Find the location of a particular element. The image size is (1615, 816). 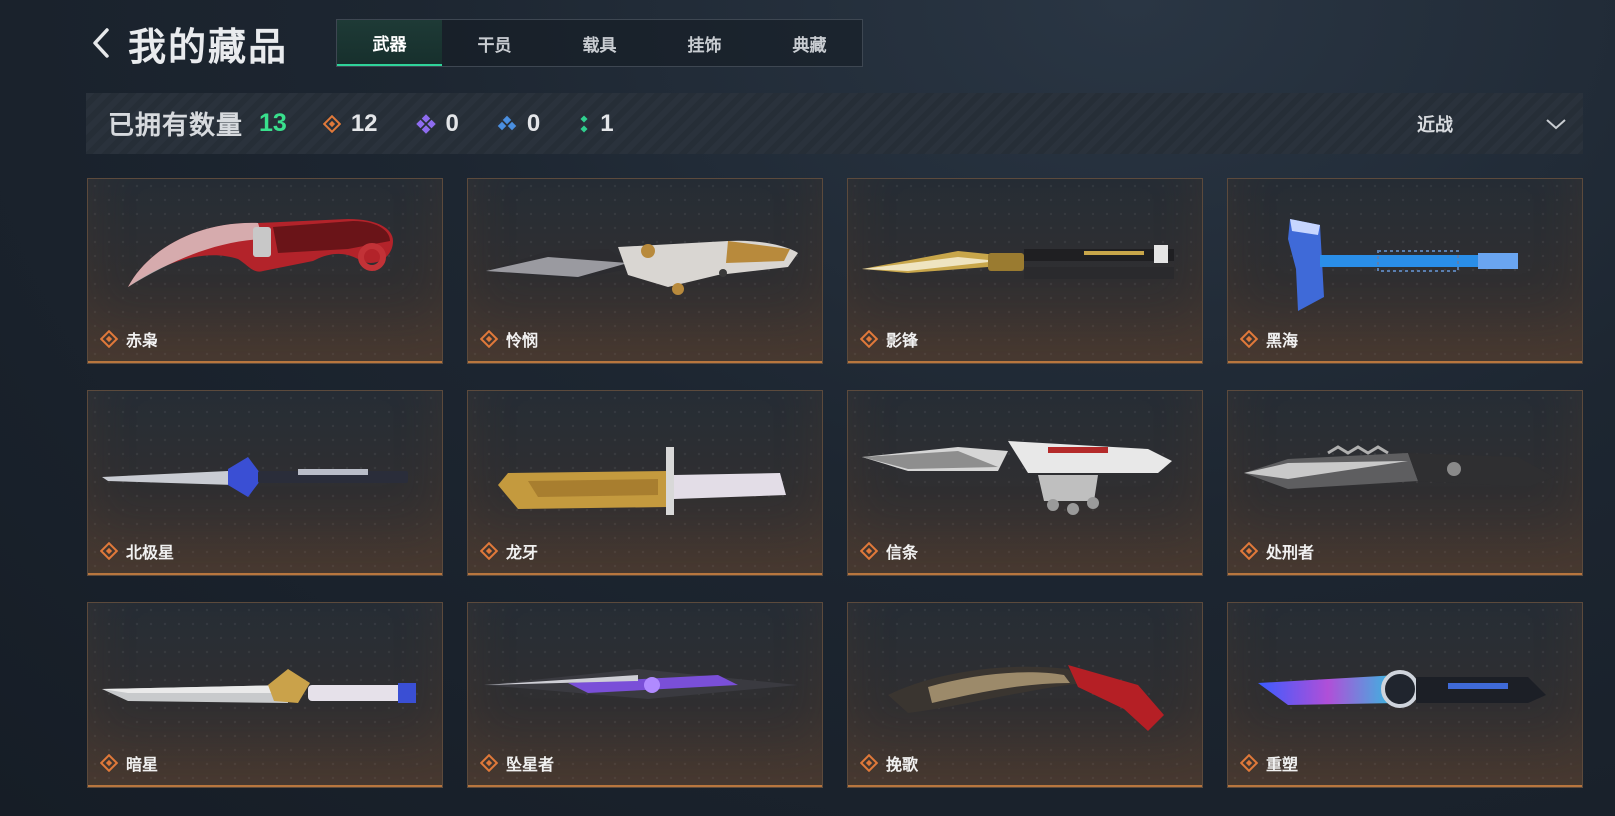

purple-diamond-icon is located at coordinates (425, 123).